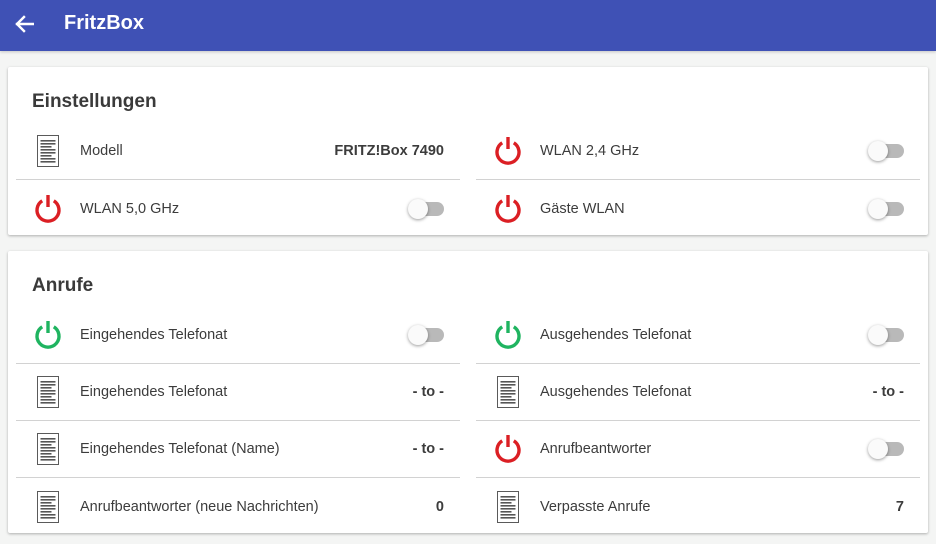 The image size is (936, 544). I want to click on anrufe-row: Ausgehendes Telefonat, so click(698, 335).